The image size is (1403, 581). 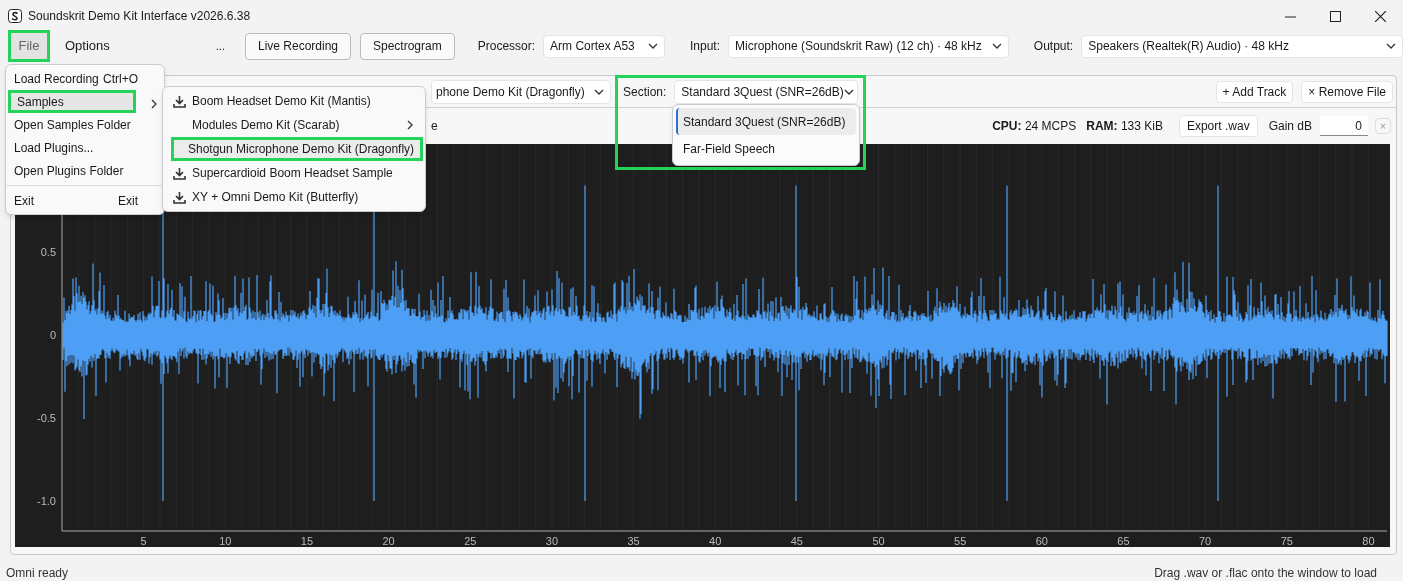 I want to click on axis-tick-label: 45, so click(x=796, y=541).